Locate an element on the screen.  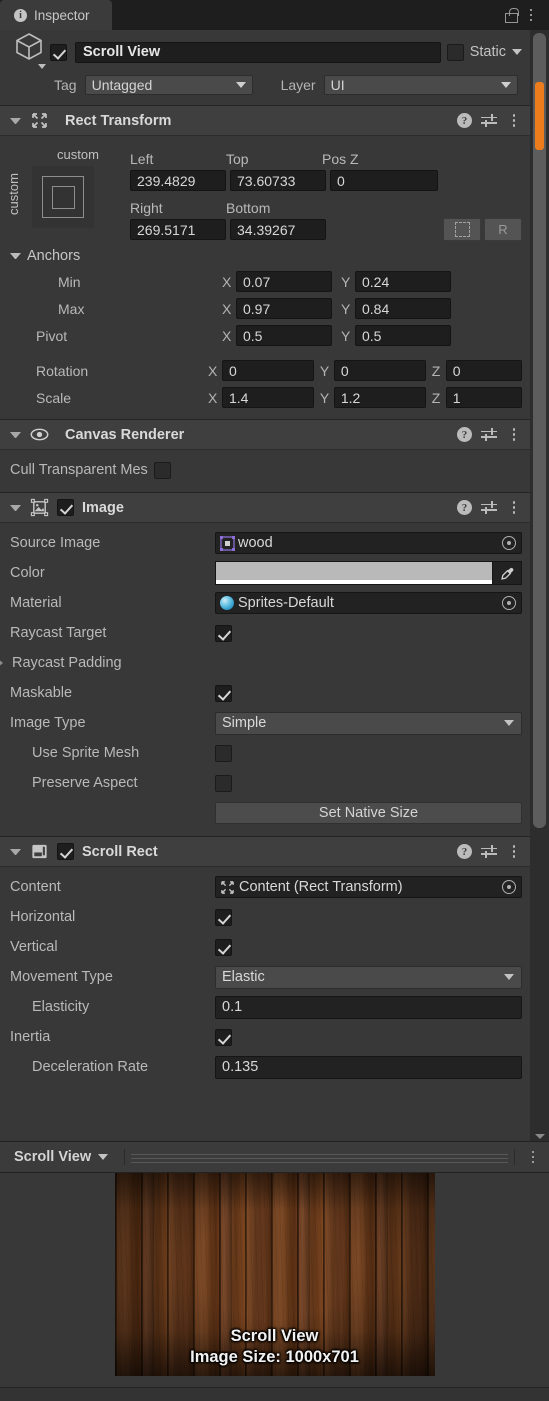
static-checkbox is located at coordinates (455, 52).